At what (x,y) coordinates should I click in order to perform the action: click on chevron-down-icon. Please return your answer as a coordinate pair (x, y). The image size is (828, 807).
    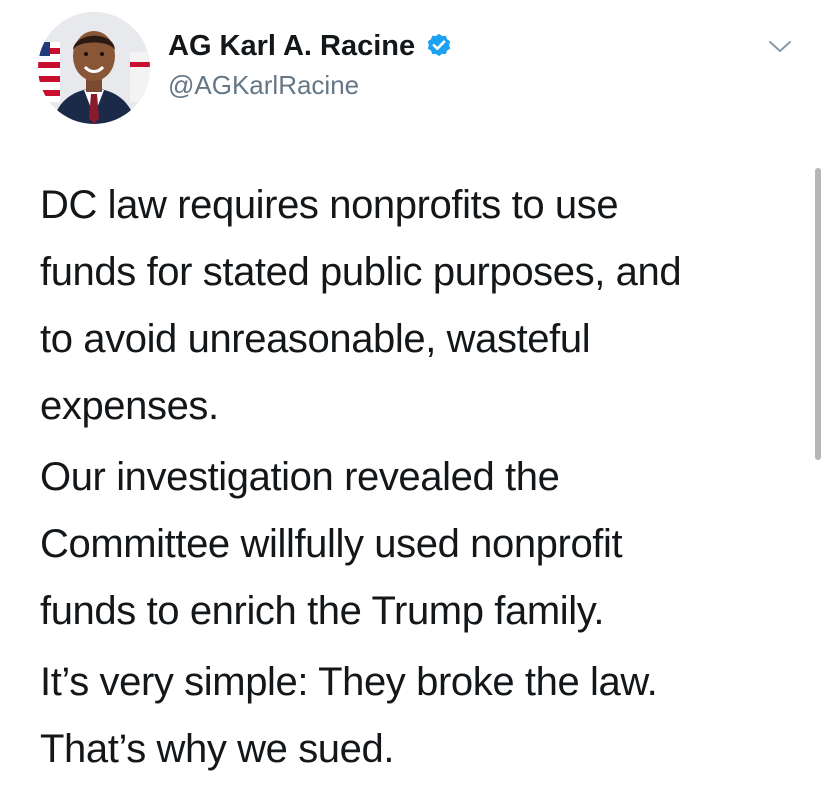
    Looking at the image, I should click on (780, 46).